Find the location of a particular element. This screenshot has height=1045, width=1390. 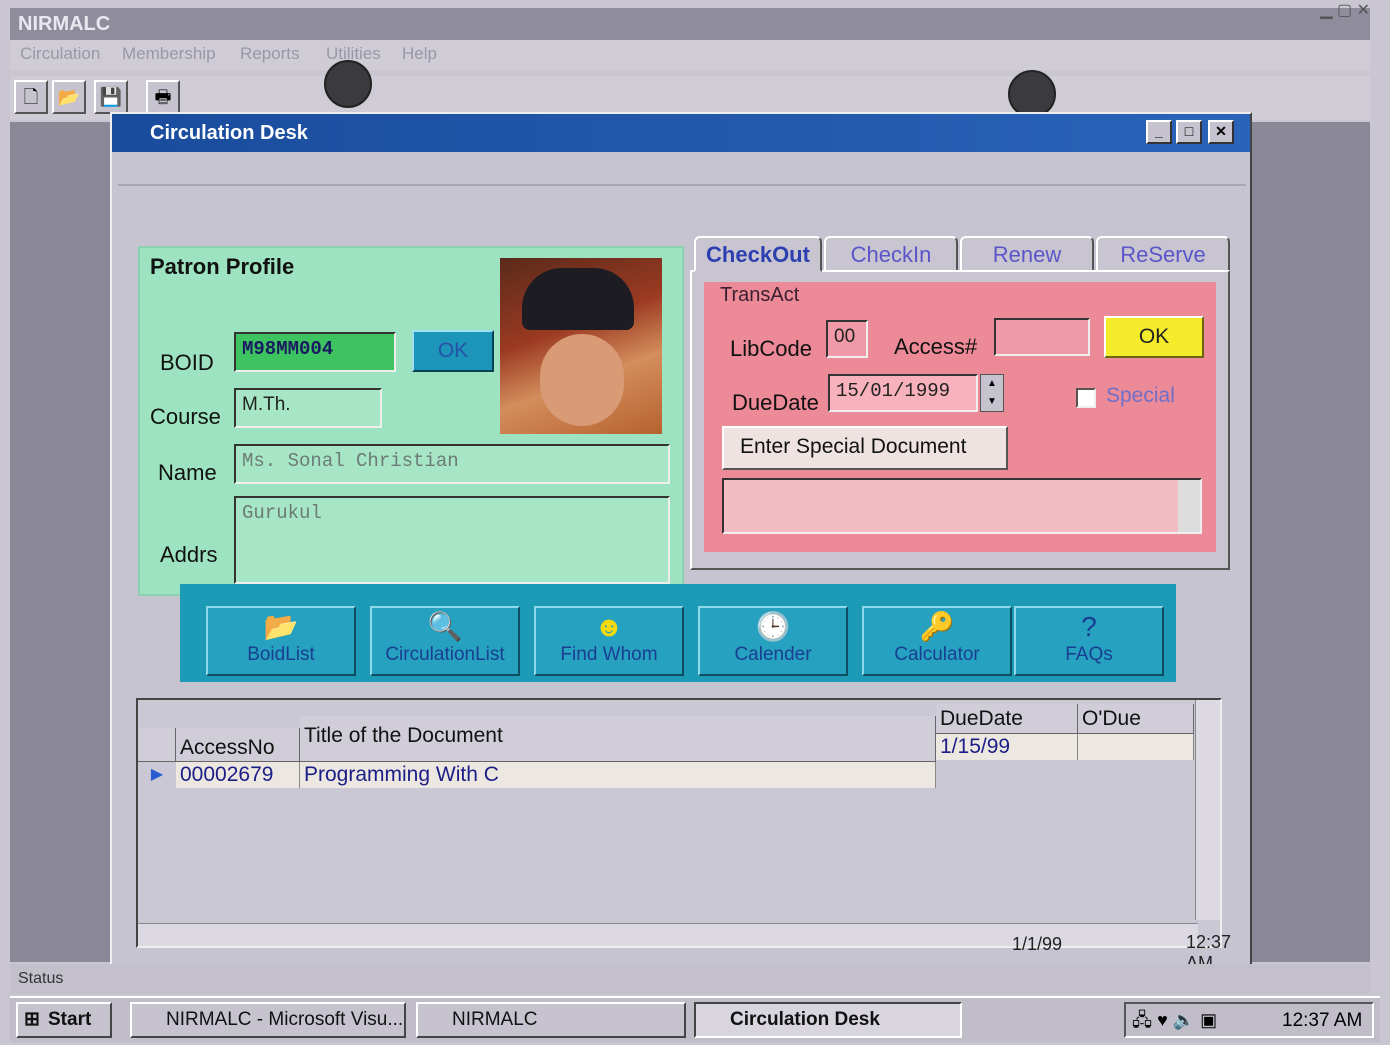

course-field: M.Th. is located at coordinates (308, 408).